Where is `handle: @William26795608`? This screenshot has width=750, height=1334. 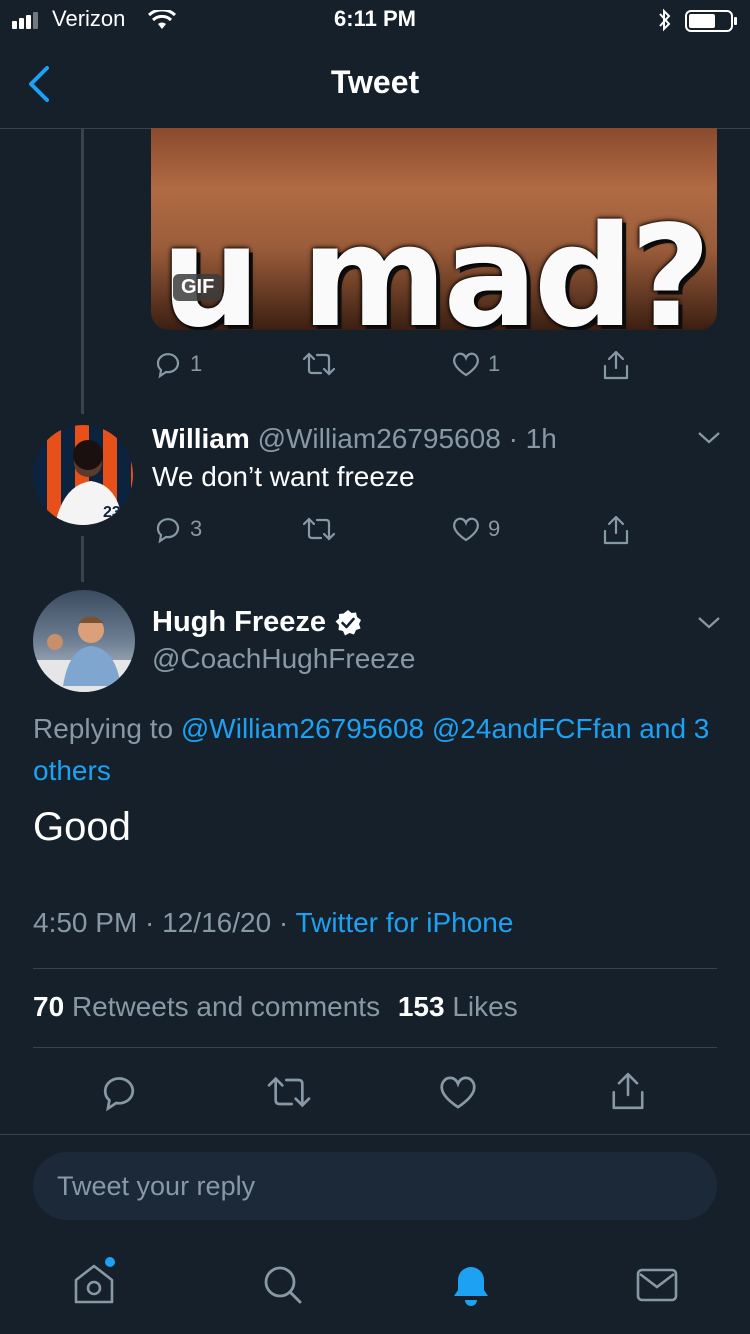
handle: @William26795608 is located at coordinates (379, 438).